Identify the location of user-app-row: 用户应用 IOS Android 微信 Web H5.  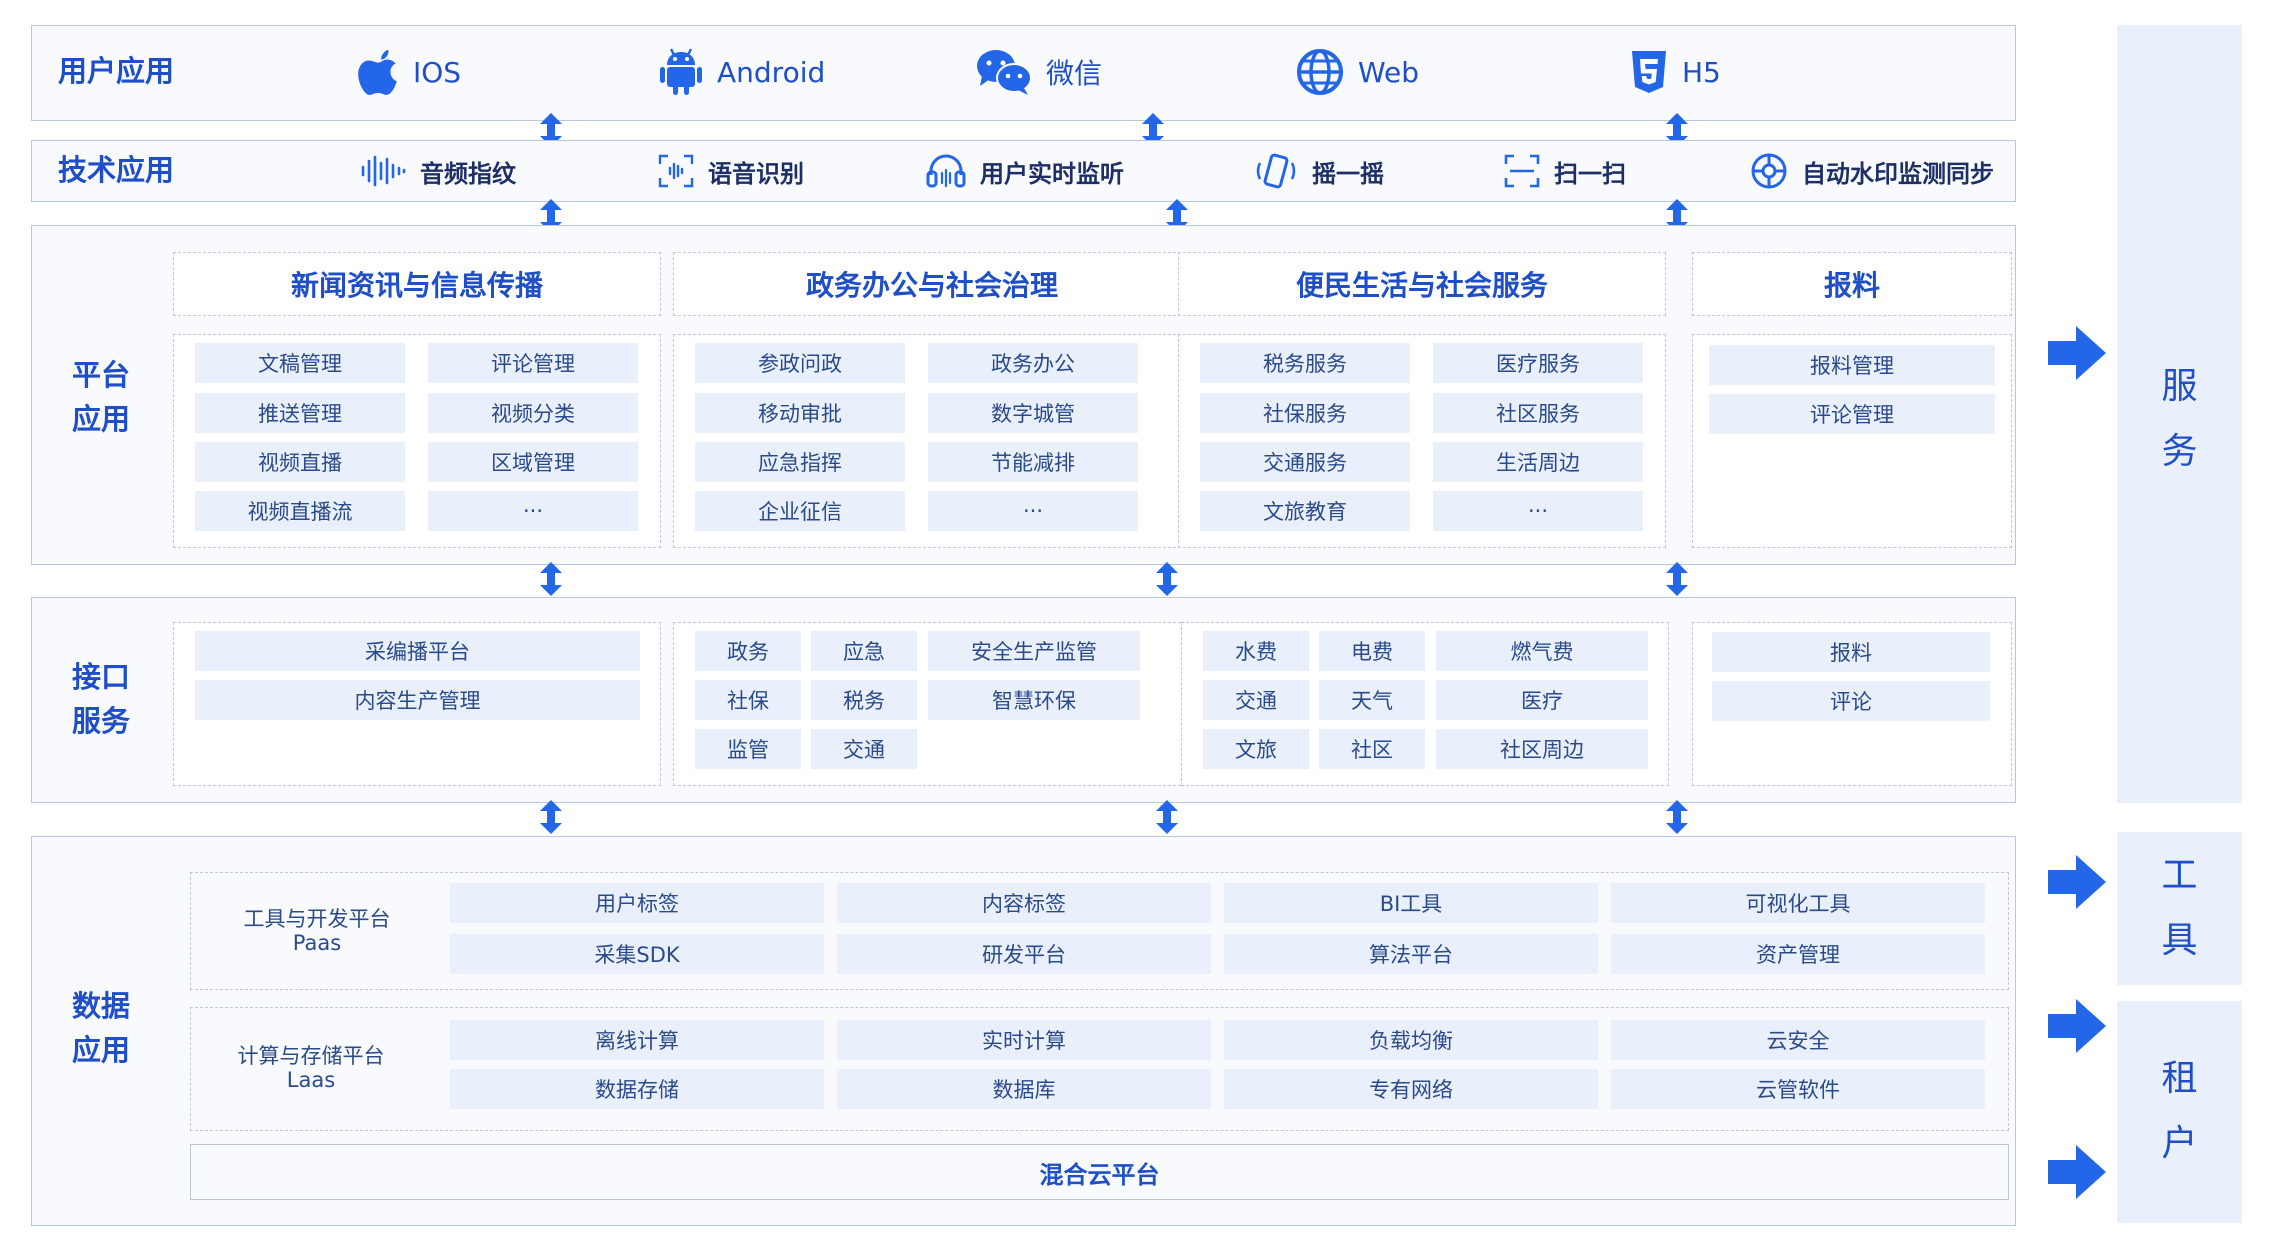
(1023, 73).